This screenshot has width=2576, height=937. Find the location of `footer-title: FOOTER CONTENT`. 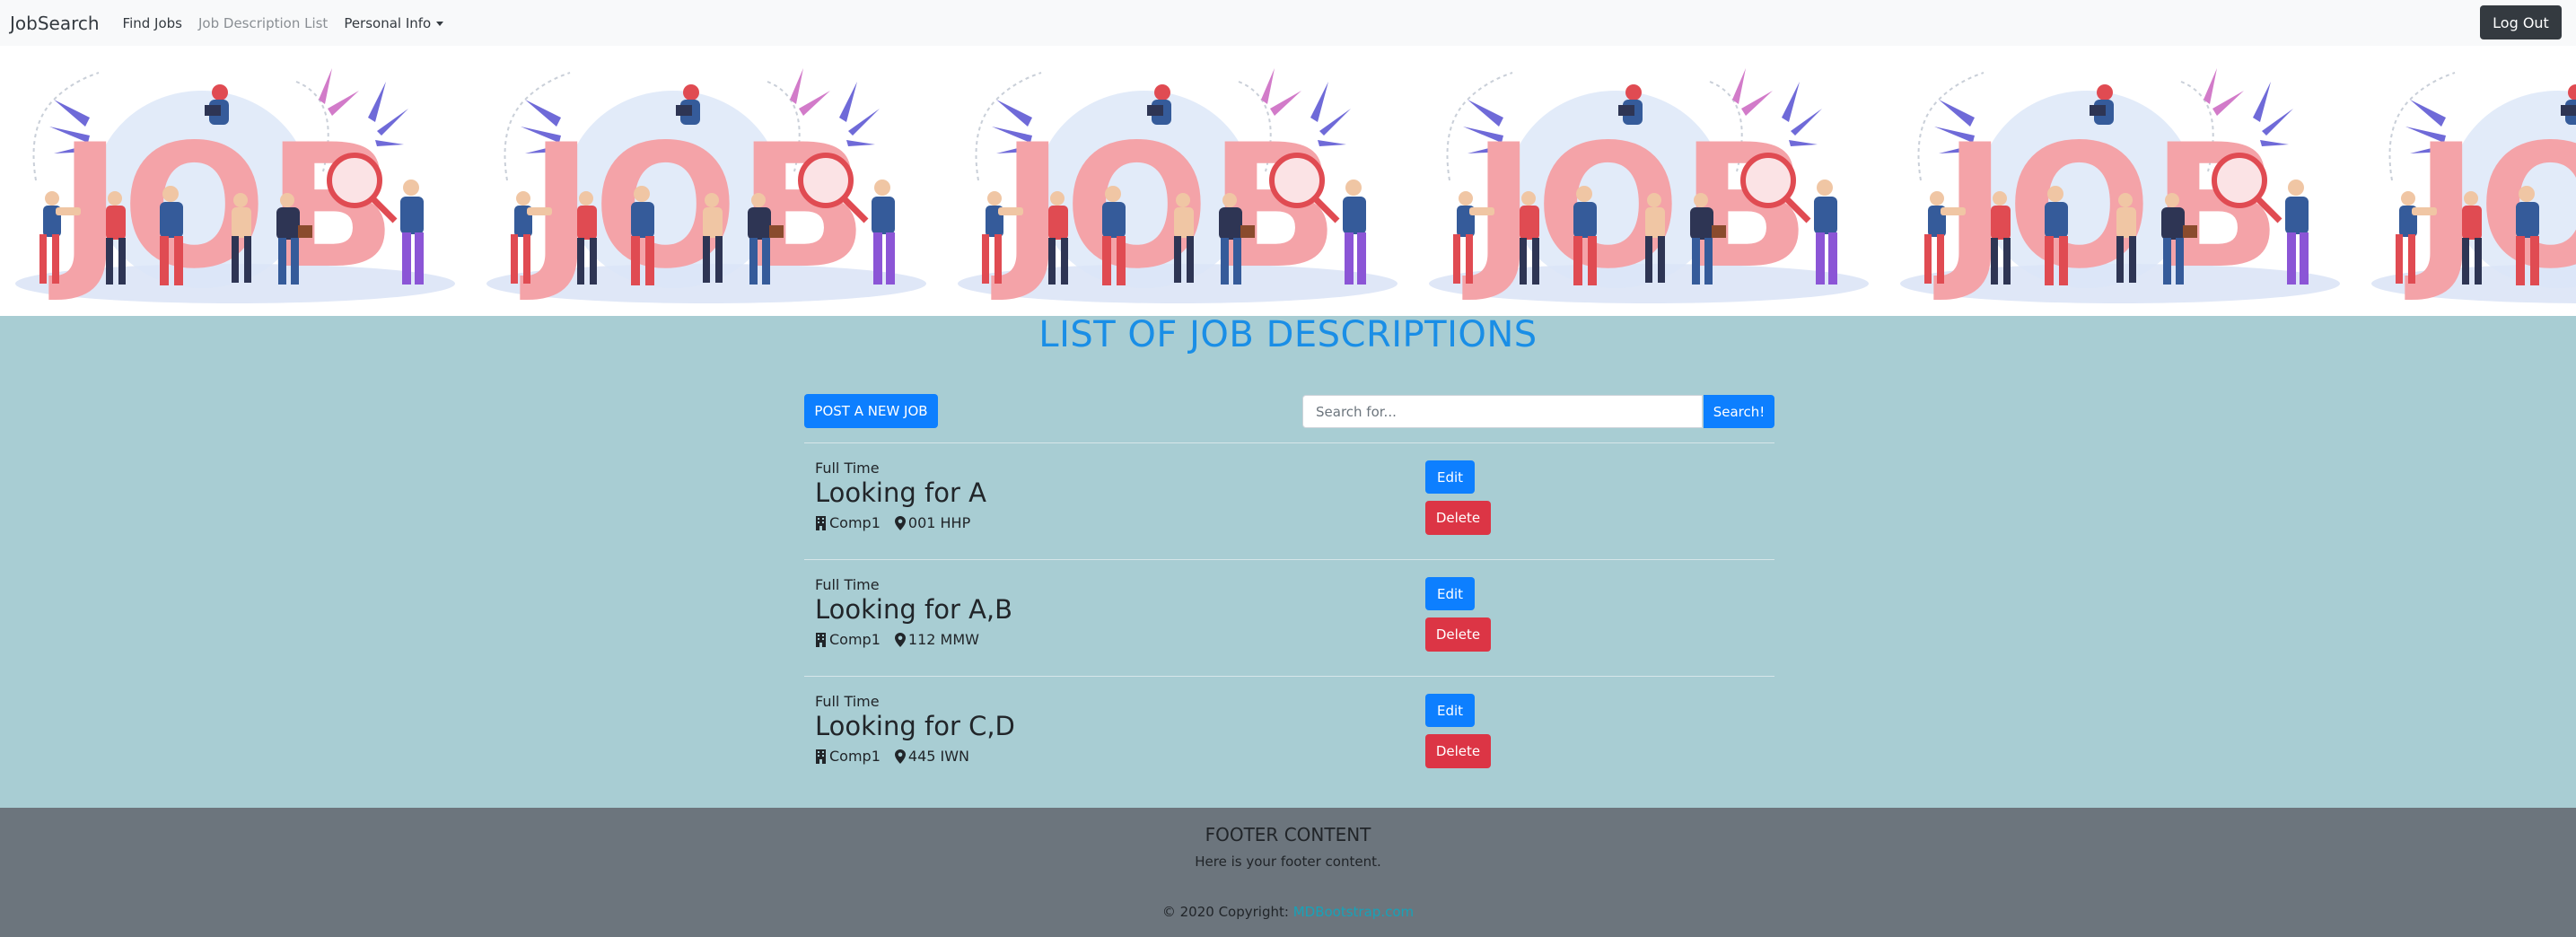

footer-title: FOOTER CONTENT is located at coordinates (1288, 834).